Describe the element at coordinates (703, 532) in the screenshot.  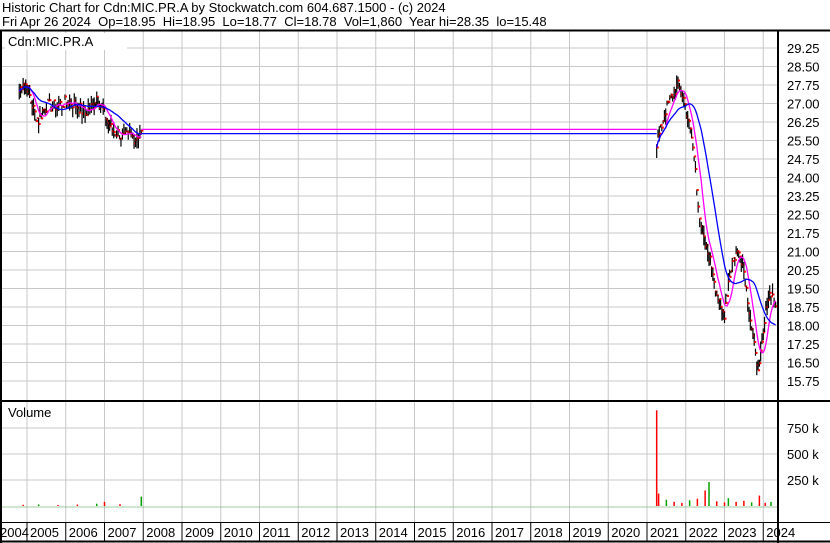
I see `year-label: 2022` at that location.